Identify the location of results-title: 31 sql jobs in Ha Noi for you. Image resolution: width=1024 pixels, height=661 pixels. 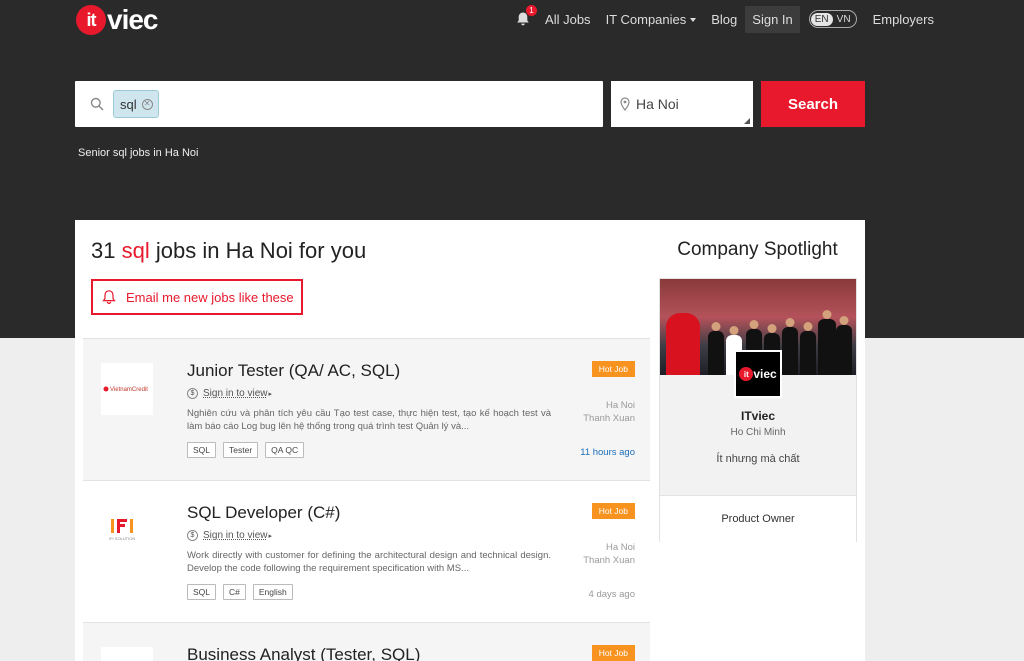
(228, 251).